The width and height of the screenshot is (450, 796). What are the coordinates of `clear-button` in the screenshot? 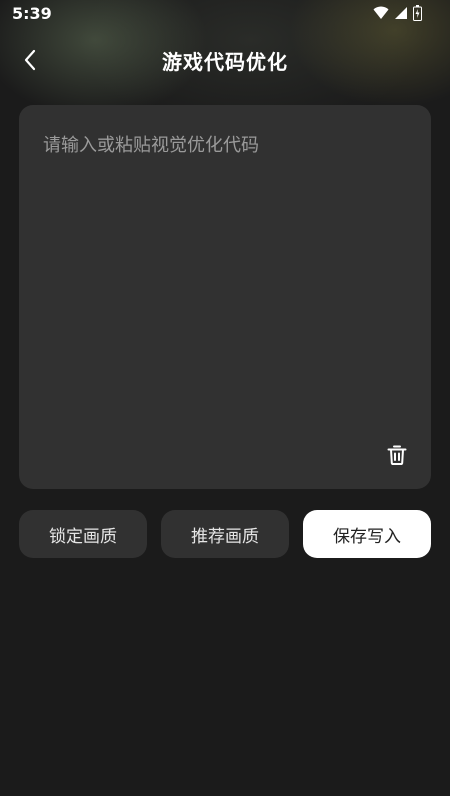 It's located at (397, 455).